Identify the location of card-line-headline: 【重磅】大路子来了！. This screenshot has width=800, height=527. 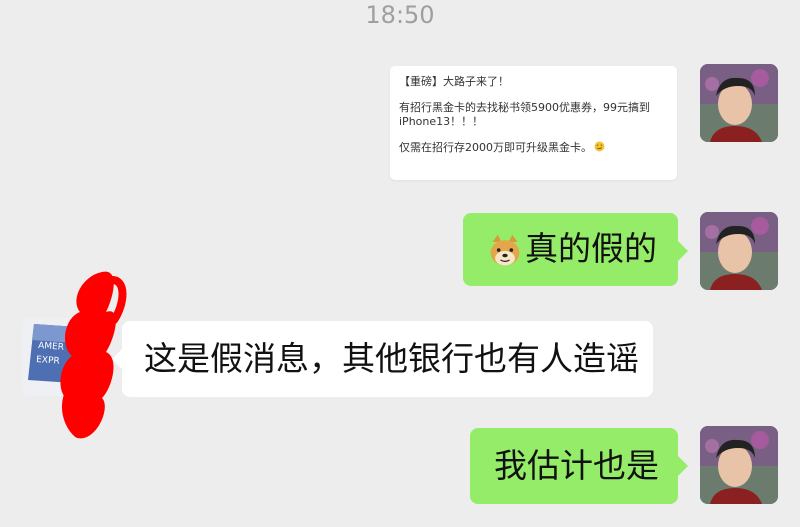
(454, 81).